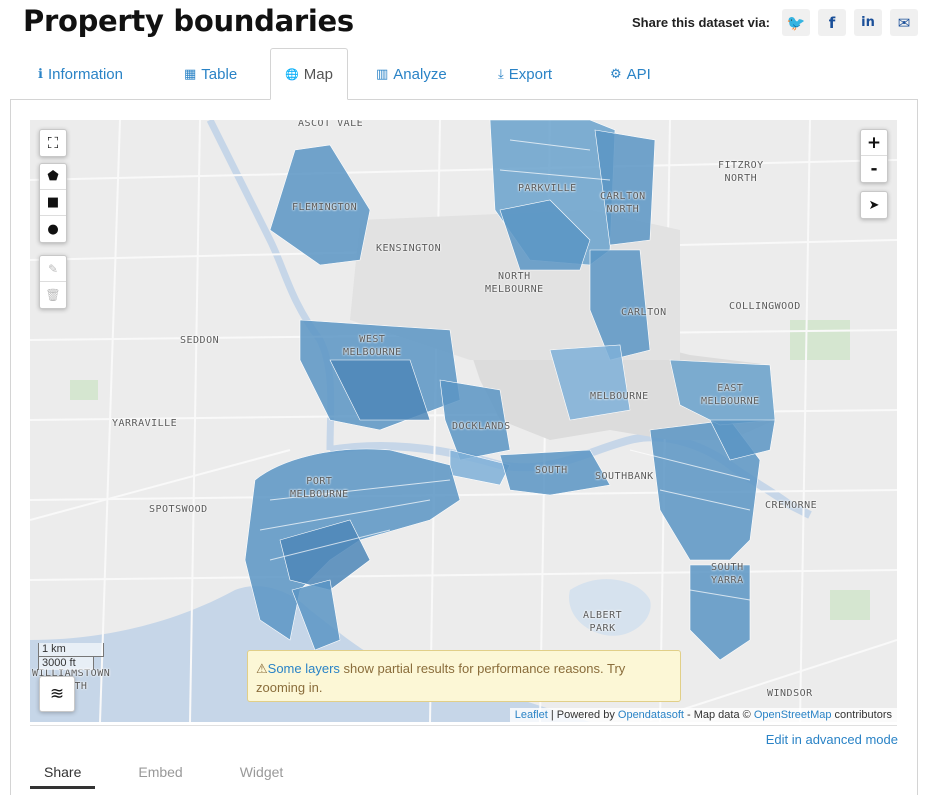 This screenshot has width=928, height=795. I want to click on label-west-melbourne: WEST MELBOURNE, so click(372, 346).